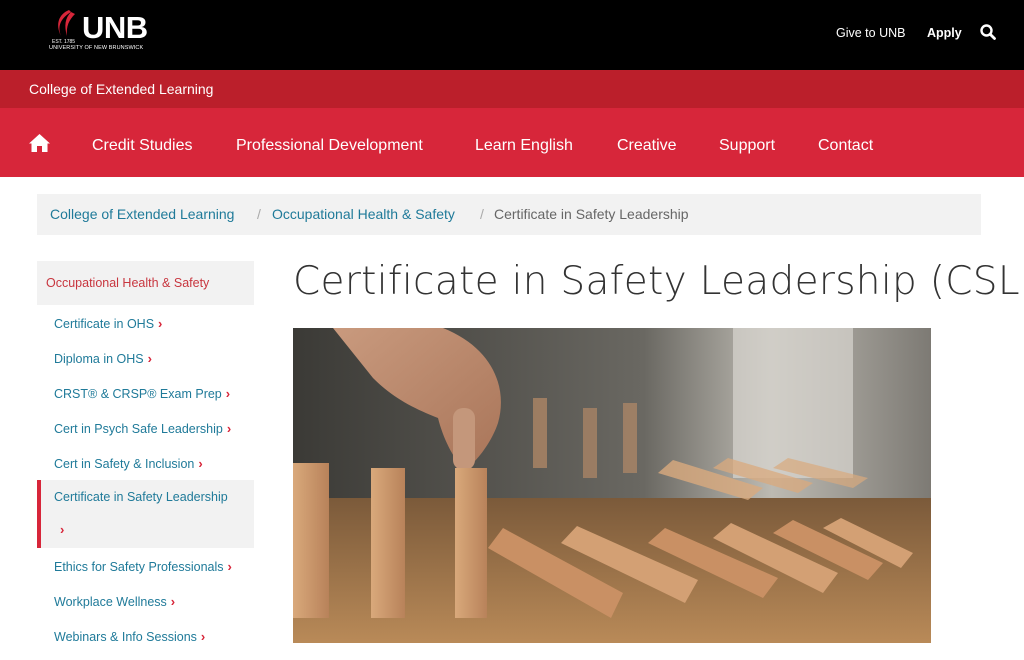 The height and width of the screenshot is (660, 1024). Describe the element at coordinates (66, 23) in the screenshot. I see `unb-logo-mark-icon` at that location.